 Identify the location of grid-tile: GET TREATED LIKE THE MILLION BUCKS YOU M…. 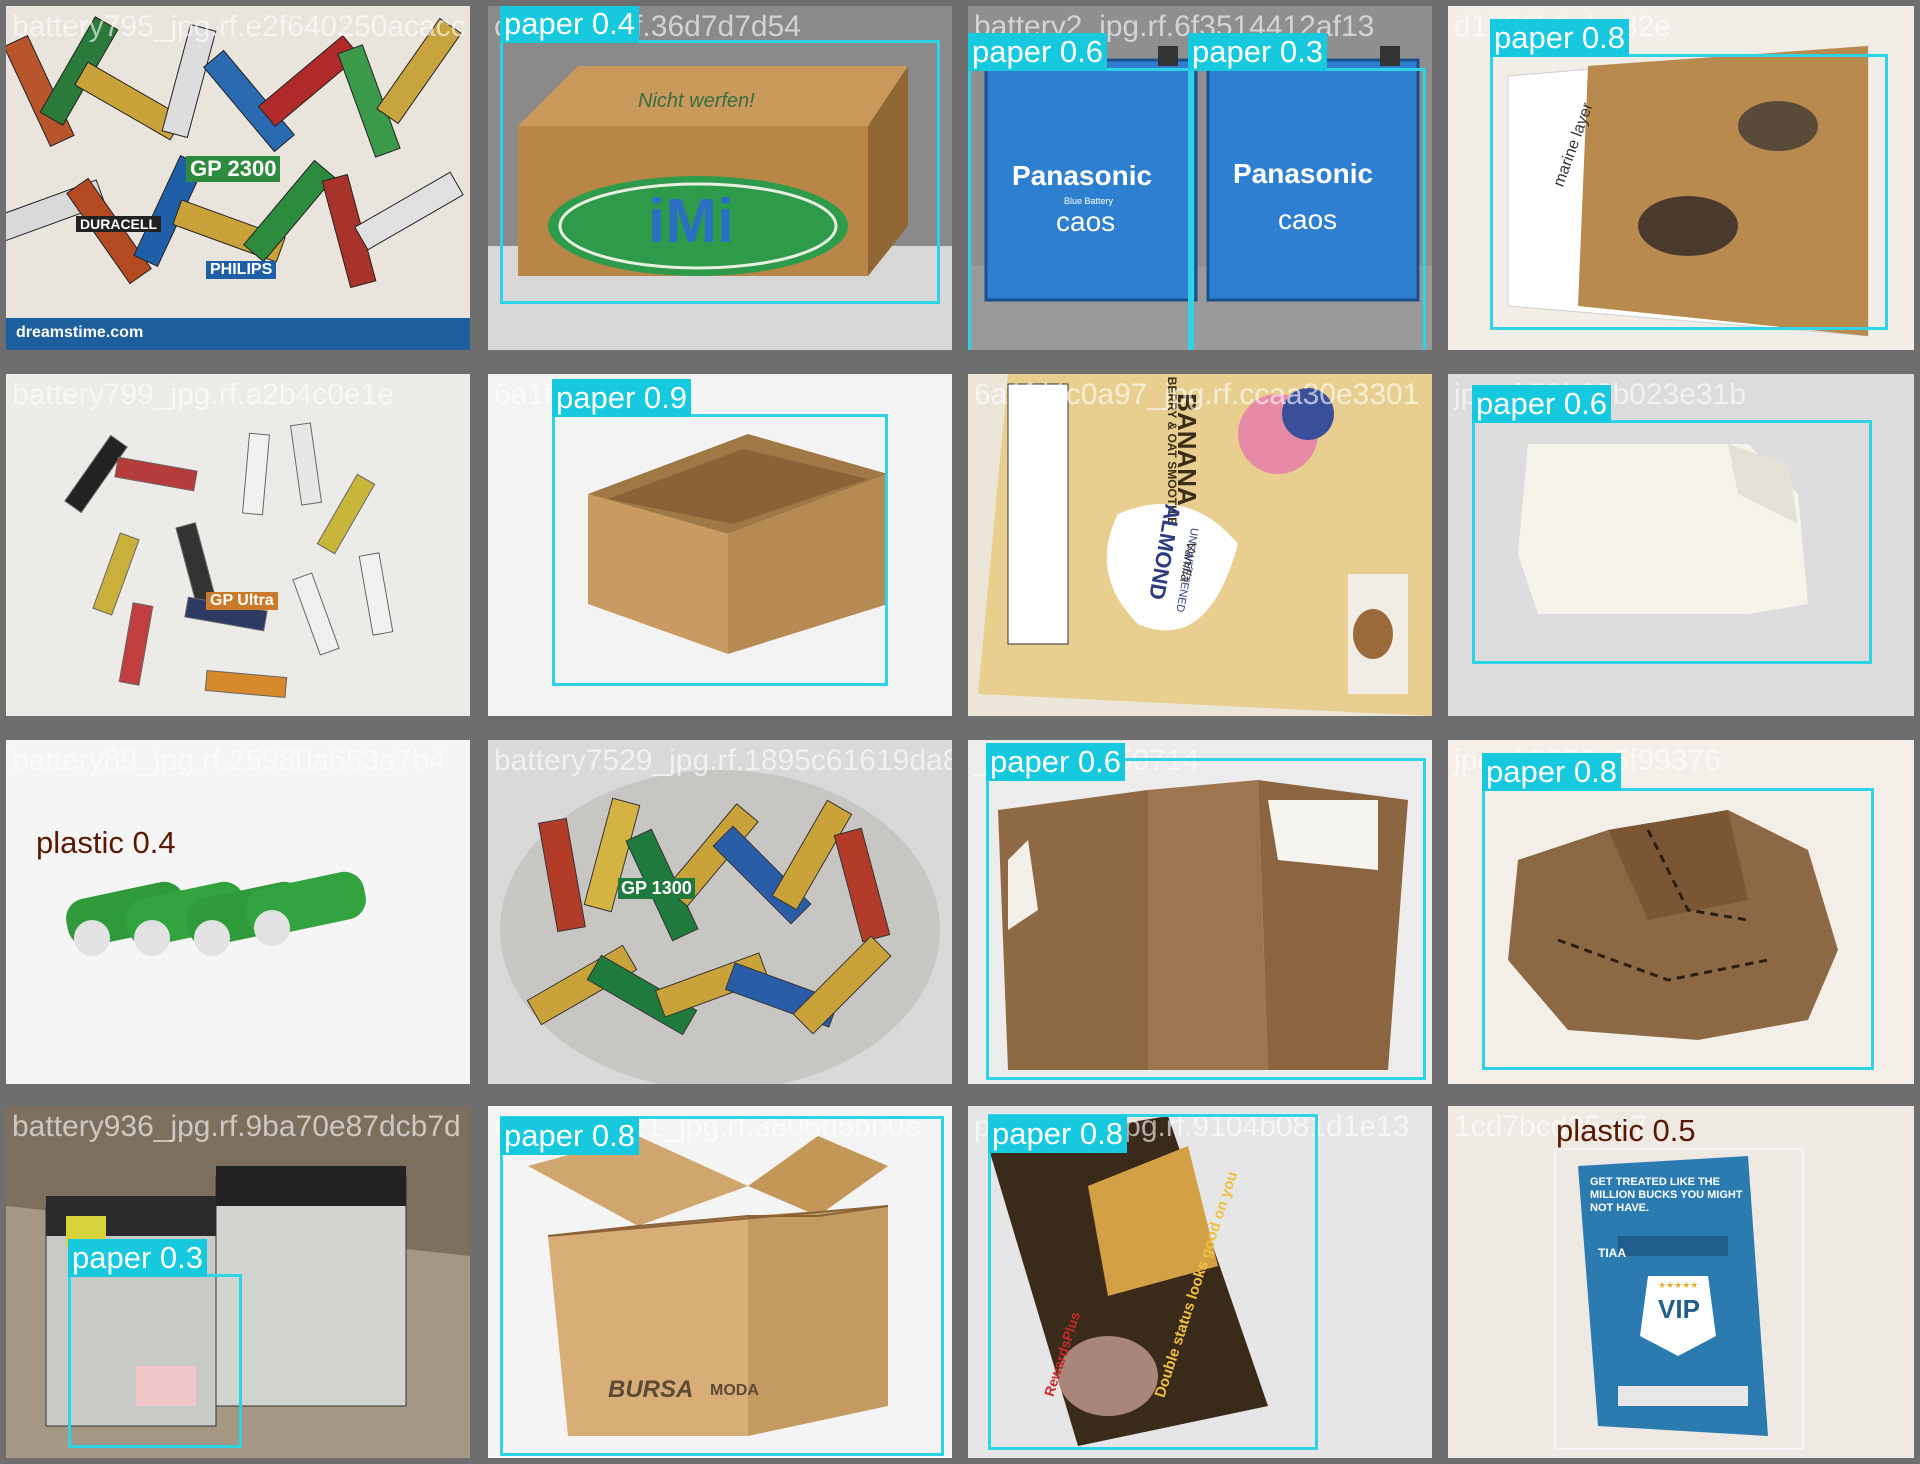
(1681, 1282).